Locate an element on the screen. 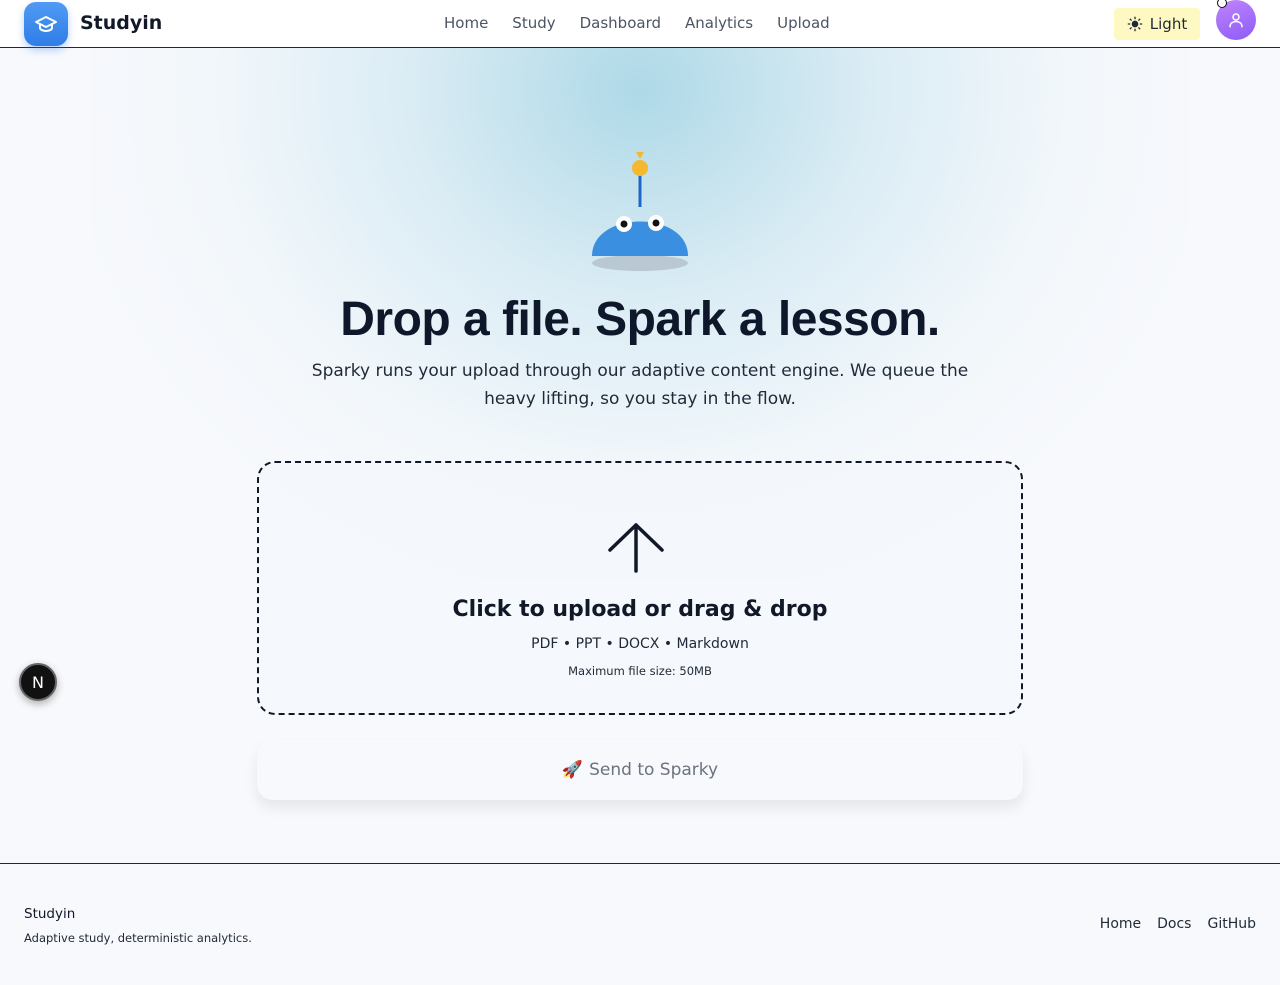  sparky-mascot-icon is located at coordinates (640, 211).